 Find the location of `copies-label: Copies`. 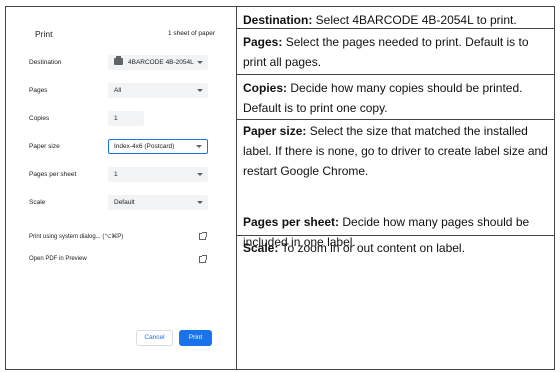

copies-label: Copies is located at coordinates (39, 118).